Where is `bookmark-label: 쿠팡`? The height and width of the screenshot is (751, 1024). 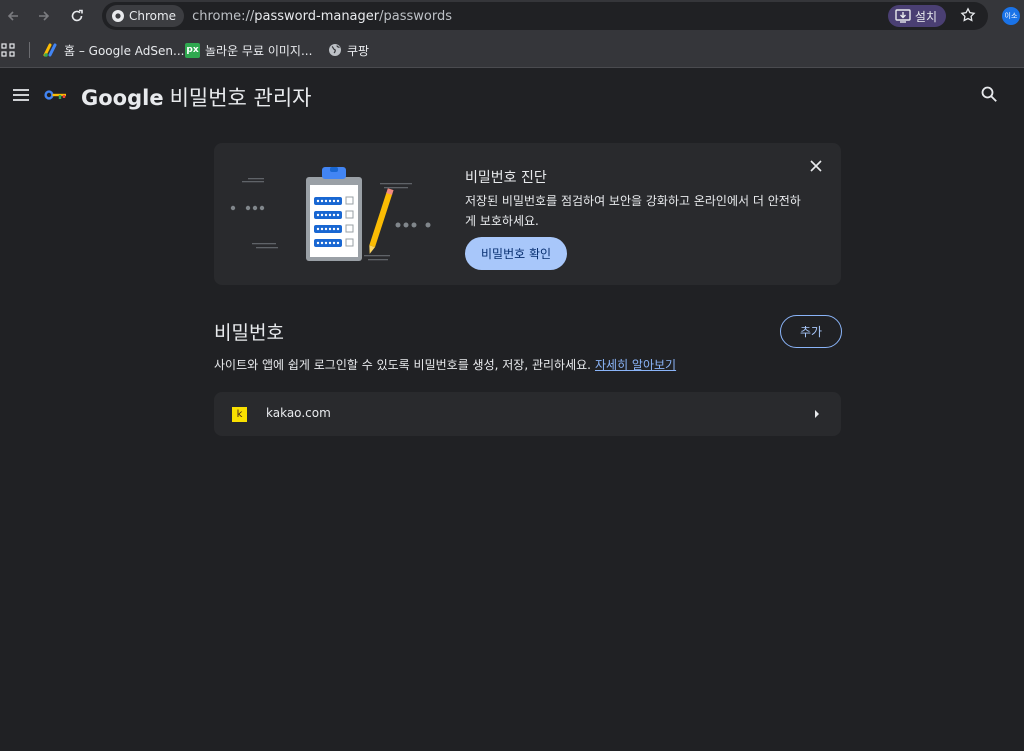
bookmark-label: 쿠팡 is located at coordinates (358, 50).